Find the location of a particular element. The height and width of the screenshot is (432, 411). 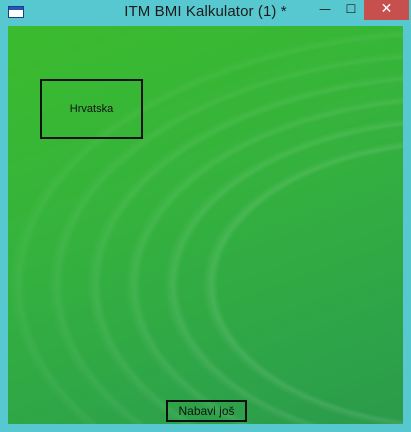

country-button: Hrvatska is located at coordinates (91, 109).